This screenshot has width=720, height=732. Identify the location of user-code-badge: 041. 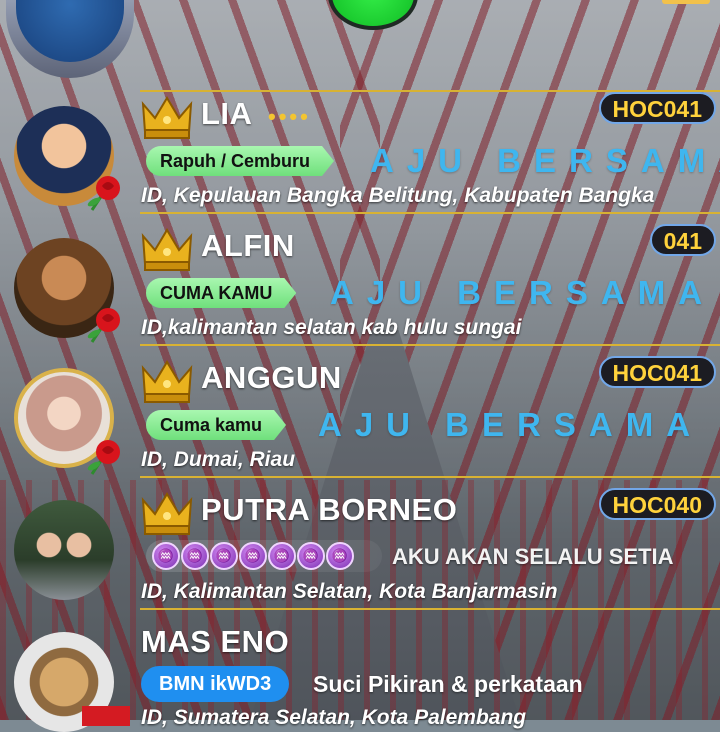
(682, 240).